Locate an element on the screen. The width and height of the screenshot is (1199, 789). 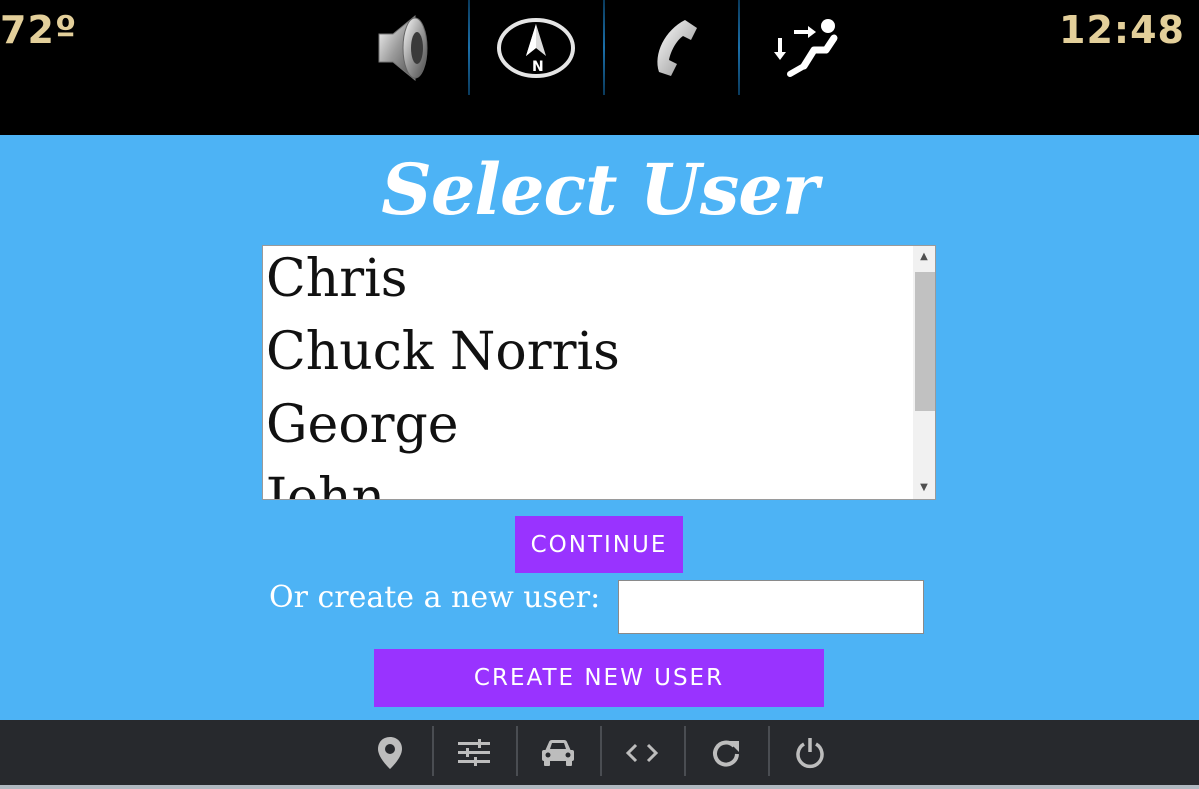
list-item: Chuck Norris is located at coordinates (588, 352).